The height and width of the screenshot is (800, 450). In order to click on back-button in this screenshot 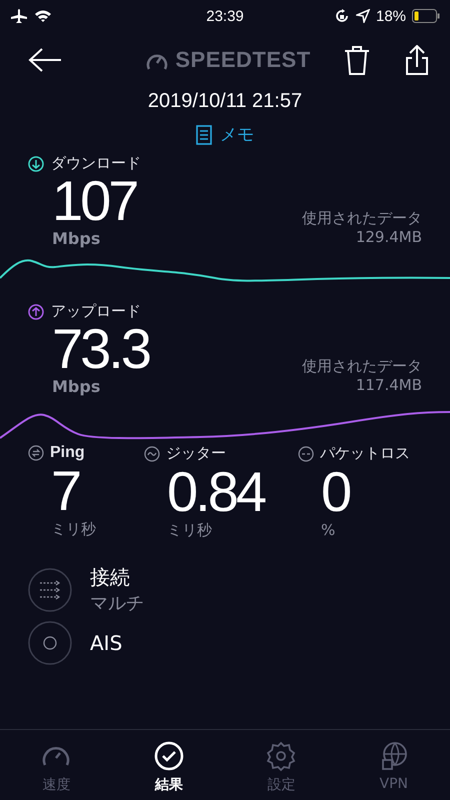, I will do `click(45, 60)`.